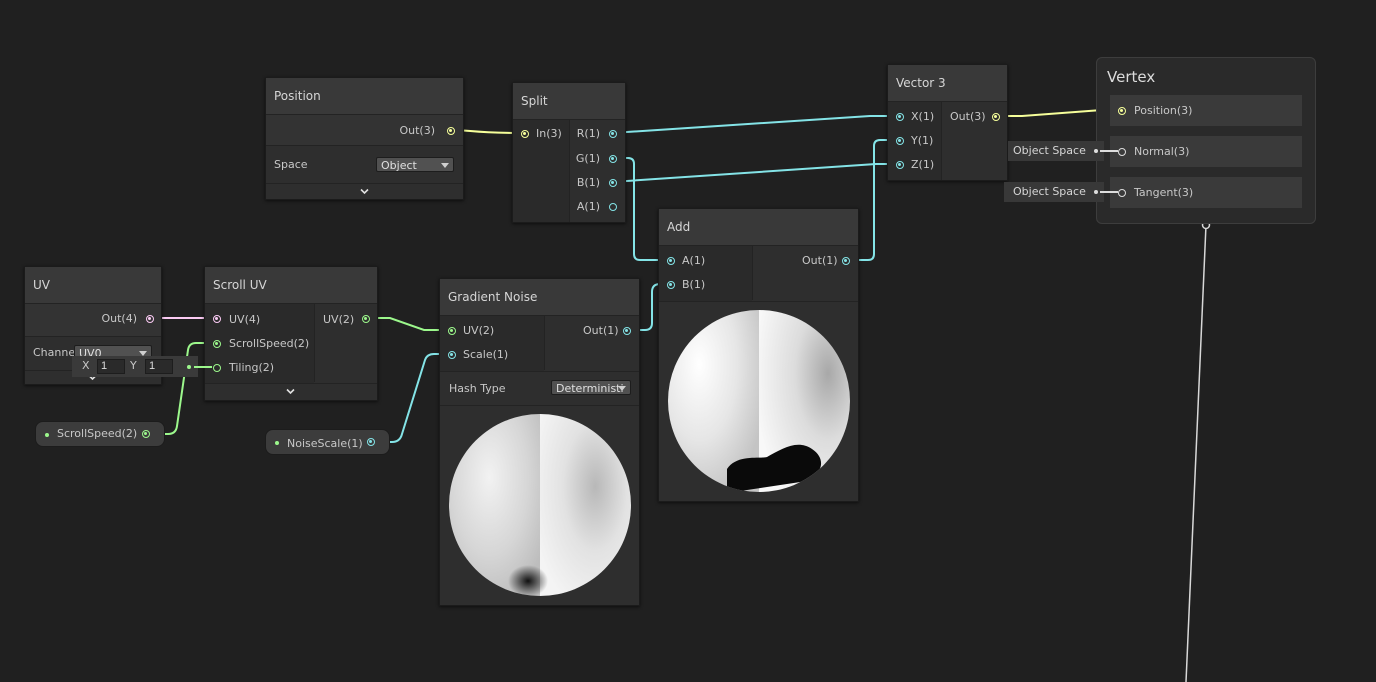 Image resolution: width=1376 pixels, height=682 pixels. I want to click on vertex-normal-label: Normal(3), so click(1162, 151).